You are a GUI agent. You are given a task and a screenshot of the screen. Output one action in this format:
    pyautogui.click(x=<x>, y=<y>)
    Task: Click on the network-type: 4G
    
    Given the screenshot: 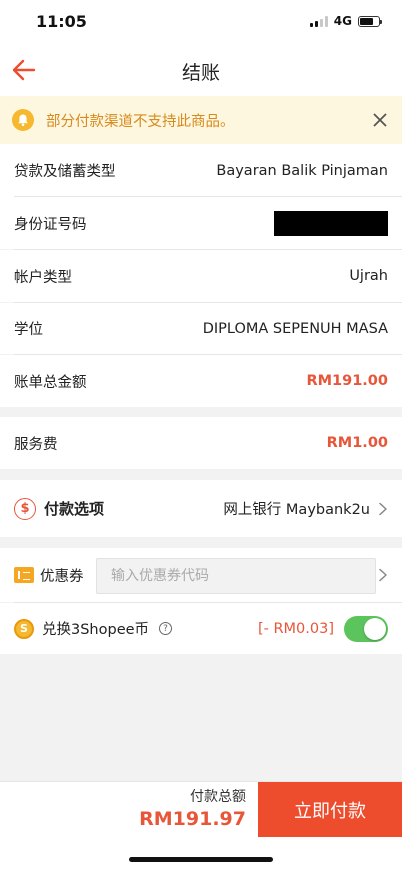 What is the action you would take?
    pyautogui.click(x=342, y=21)
    